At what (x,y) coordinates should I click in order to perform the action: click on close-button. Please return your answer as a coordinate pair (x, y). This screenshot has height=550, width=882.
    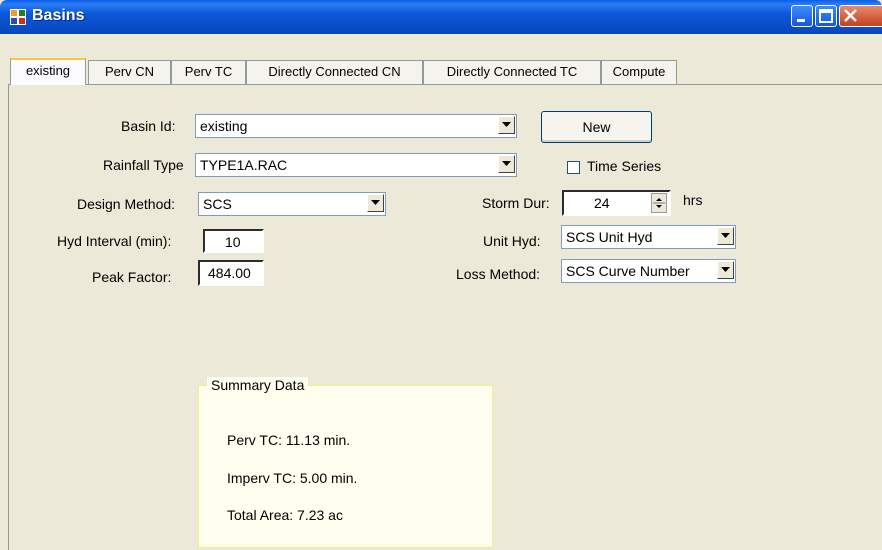
    Looking at the image, I should click on (860, 16).